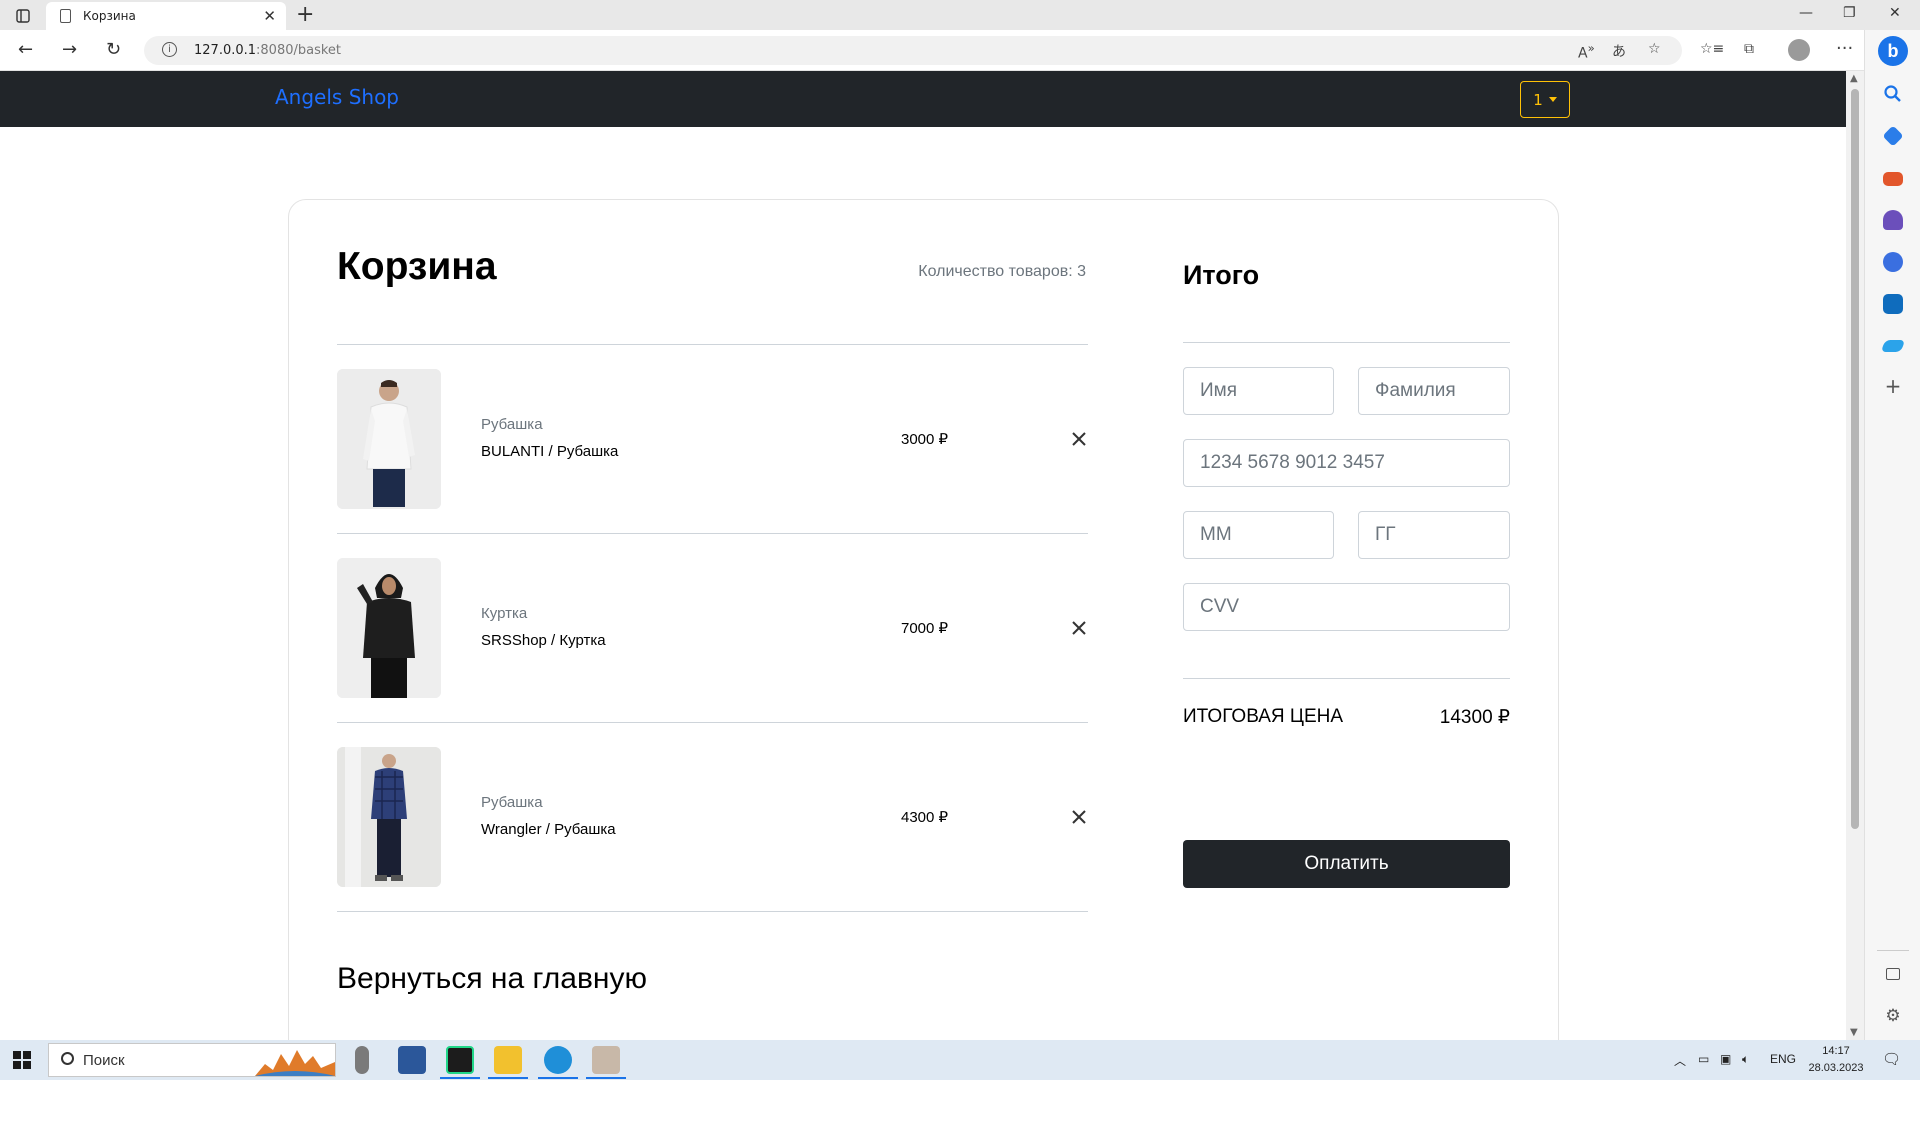 This screenshot has width=1920, height=1134. What do you see at coordinates (1893, 51) in the screenshot?
I see `bing-icon: b` at bounding box center [1893, 51].